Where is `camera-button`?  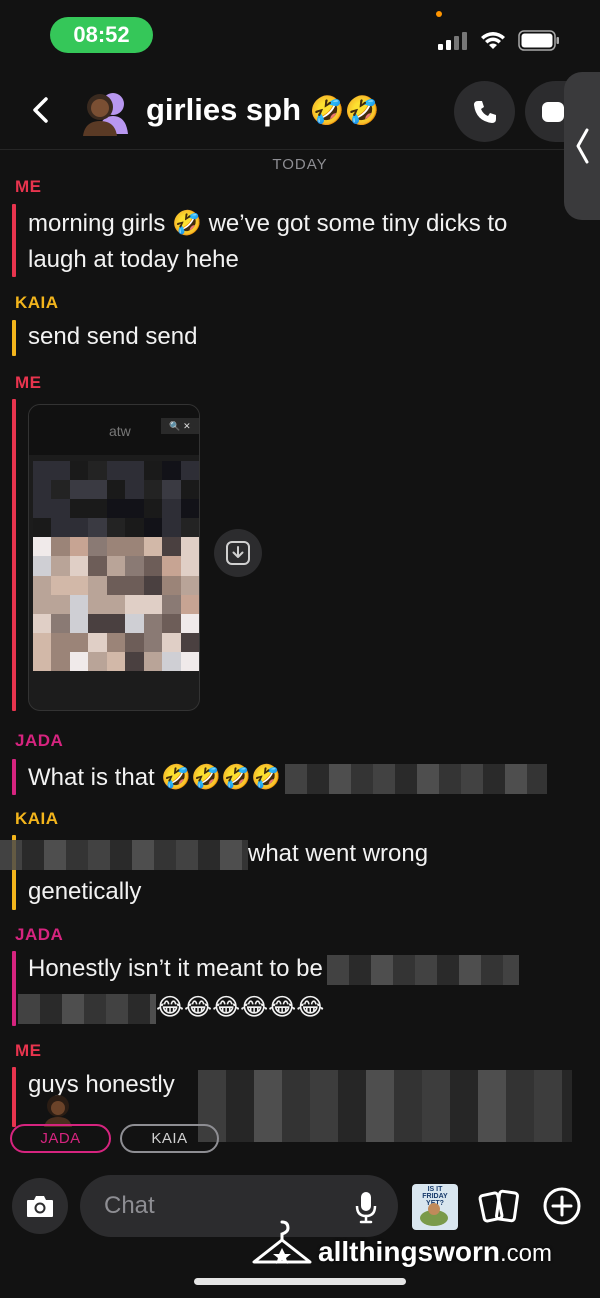 camera-button is located at coordinates (40, 1206).